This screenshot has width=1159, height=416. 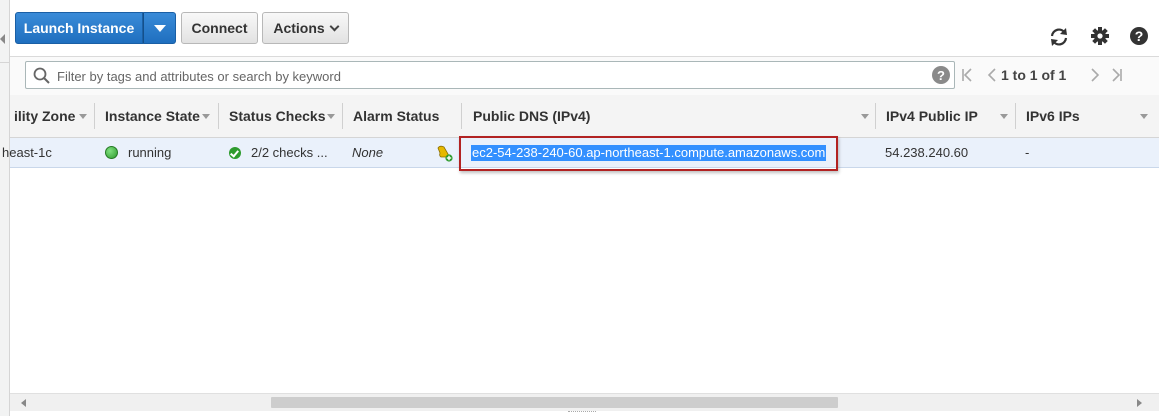 What do you see at coordinates (1053, 116) in the screenshot?
I see `column-header-ipv6-ips: IPv6 IPs` at bounding box center [1053, 116].